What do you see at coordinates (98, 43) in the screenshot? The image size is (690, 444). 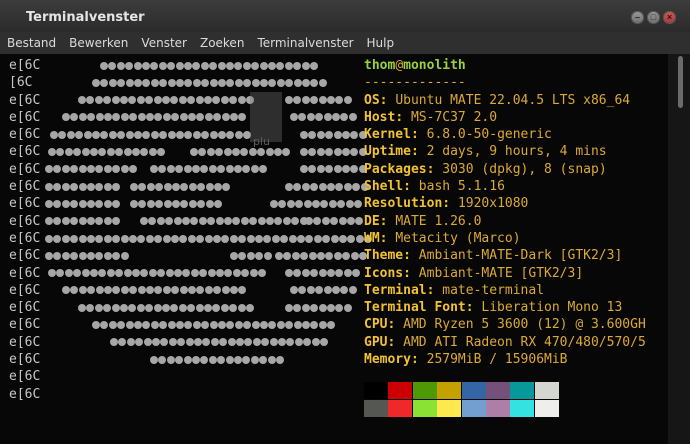 I see `menu-bewerken: Bewerken` at bounding box center [98, 43].